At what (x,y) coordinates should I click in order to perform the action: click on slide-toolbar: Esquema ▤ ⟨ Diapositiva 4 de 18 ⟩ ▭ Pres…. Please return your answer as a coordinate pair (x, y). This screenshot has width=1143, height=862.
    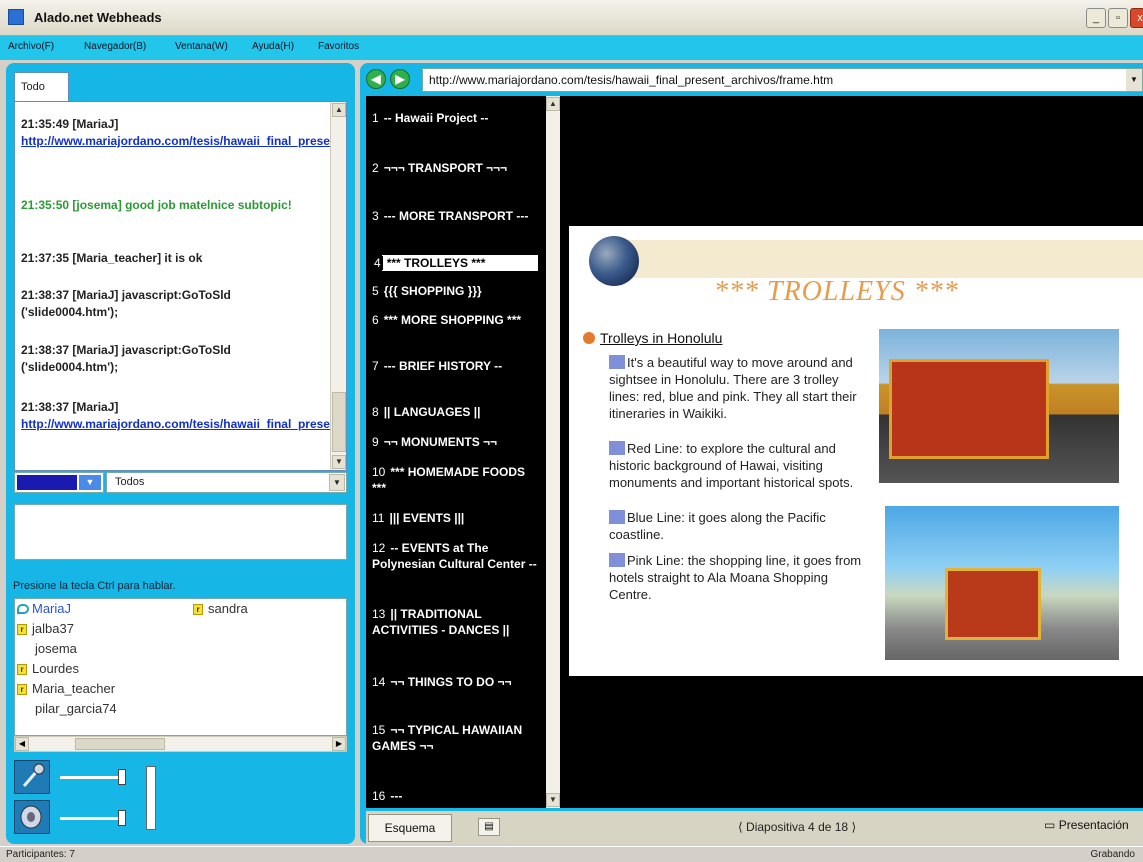
    Looking at the image, I should click on (754, 827).